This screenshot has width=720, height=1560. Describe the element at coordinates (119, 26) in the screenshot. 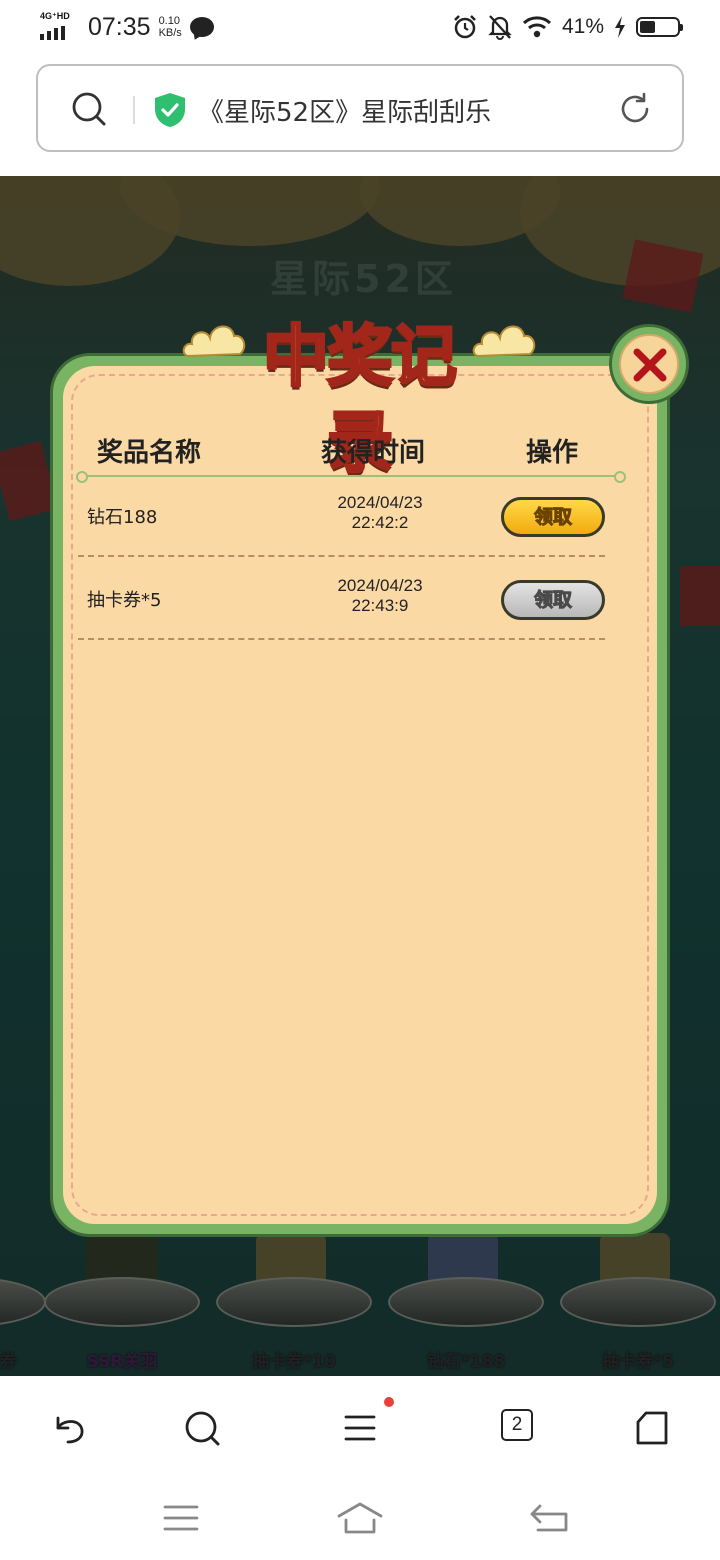

I see `clock: 07:35` at that location.